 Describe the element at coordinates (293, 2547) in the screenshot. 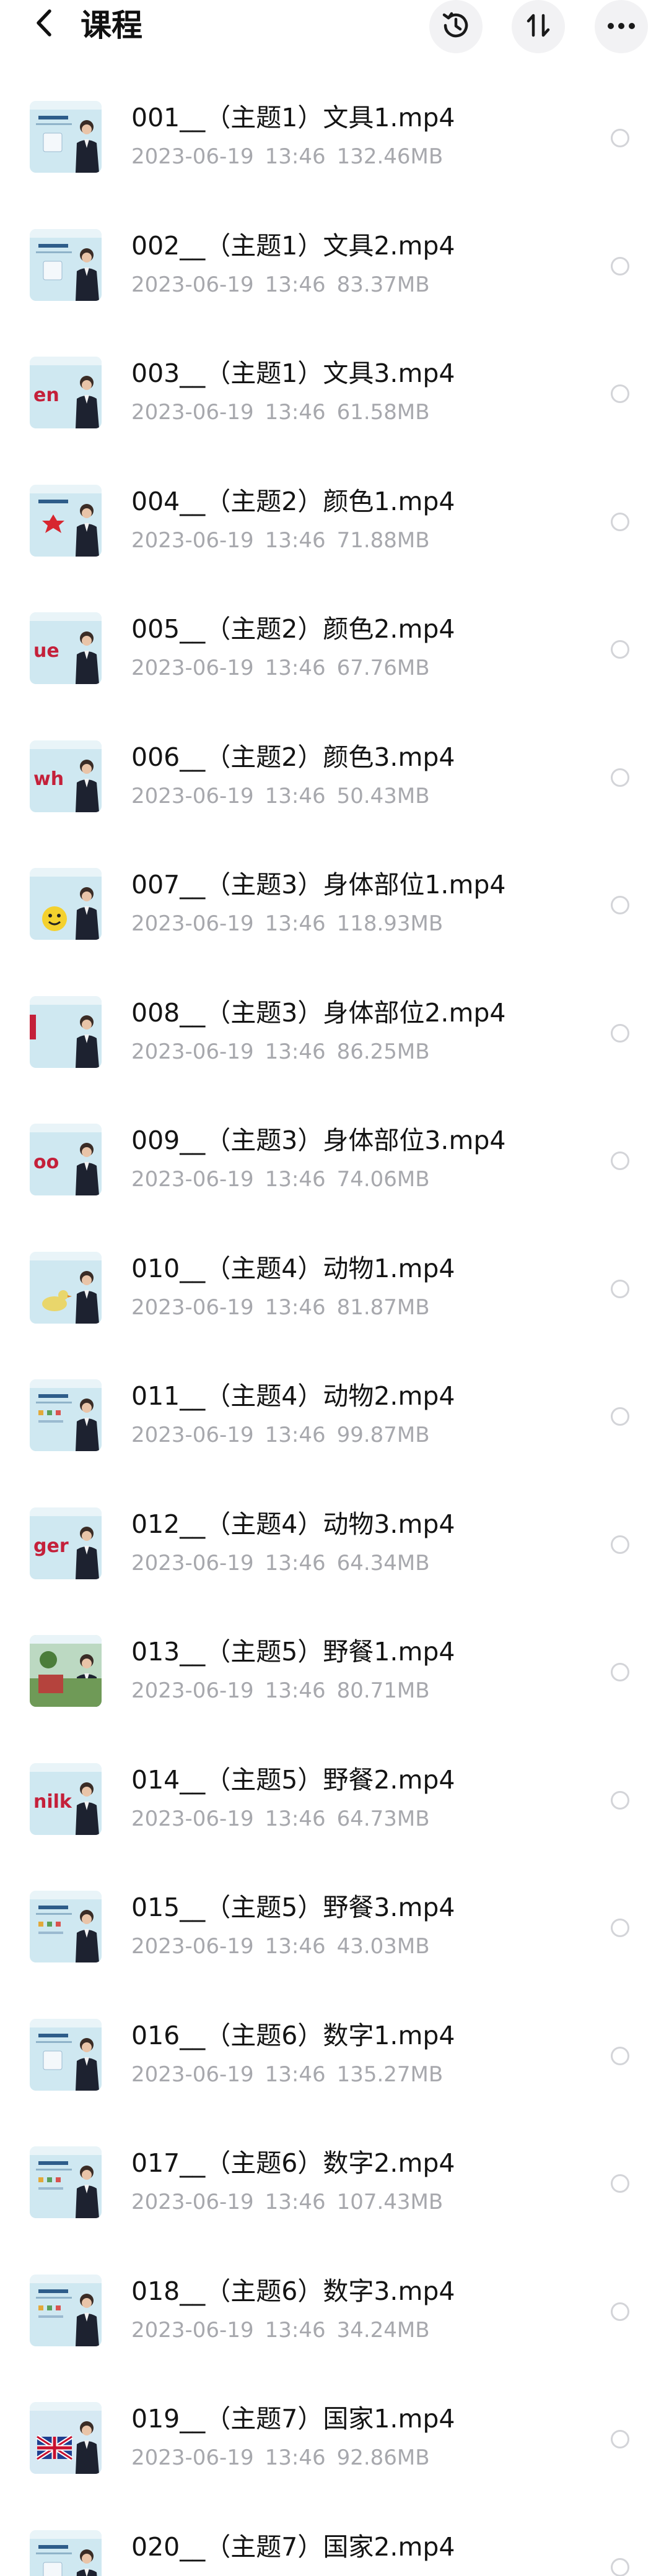

I see `file-name: 020__（主题7）国家2.mp4` at that location.